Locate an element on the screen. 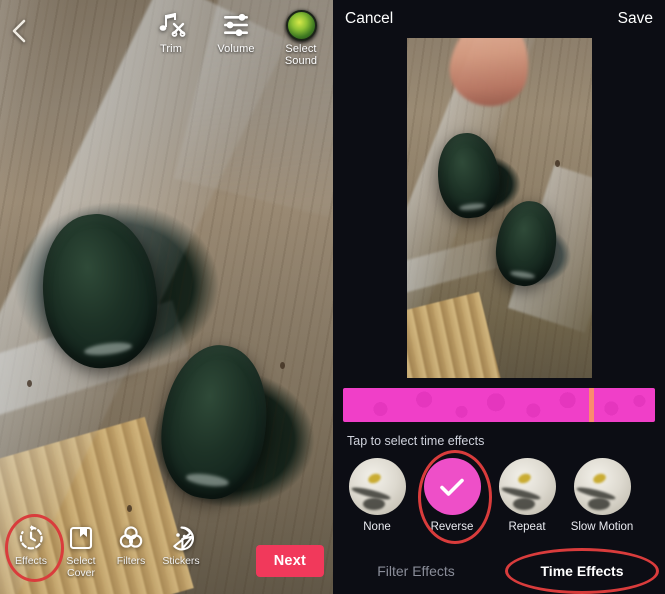  next-button: Next is located at coordinates (289, 561).